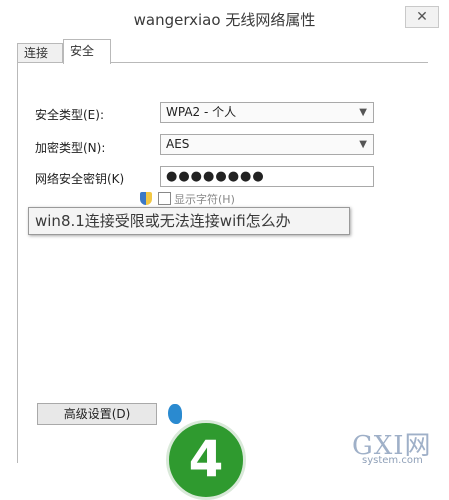 The image size is (449, 500). I want to click on show-characters-label: 显示字符(H), so click(204, 199).